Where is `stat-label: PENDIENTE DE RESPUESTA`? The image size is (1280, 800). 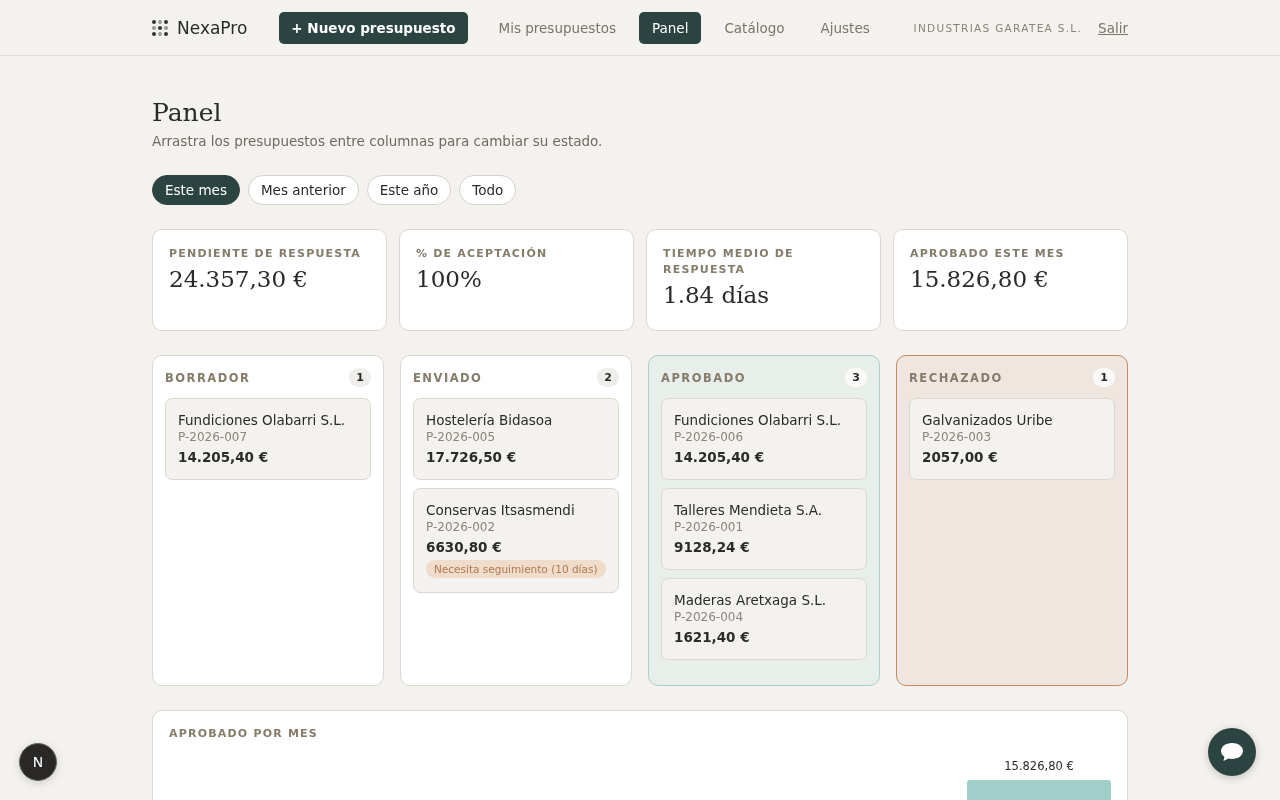 stat-label: PENDIENTE DE RESPUESTA is located at coordinates (265, 254).